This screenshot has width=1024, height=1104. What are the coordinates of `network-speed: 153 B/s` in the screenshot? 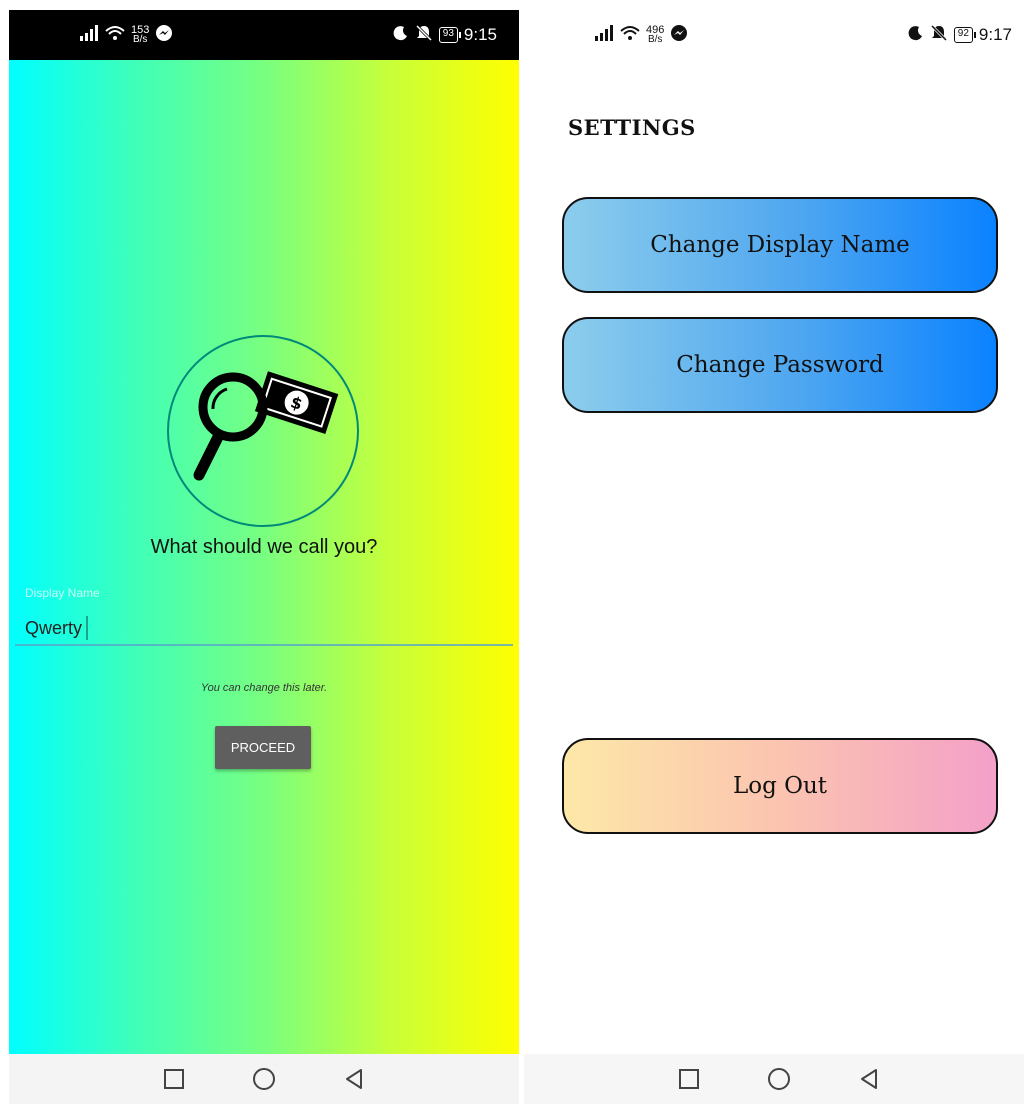 It's located at (140, 35).